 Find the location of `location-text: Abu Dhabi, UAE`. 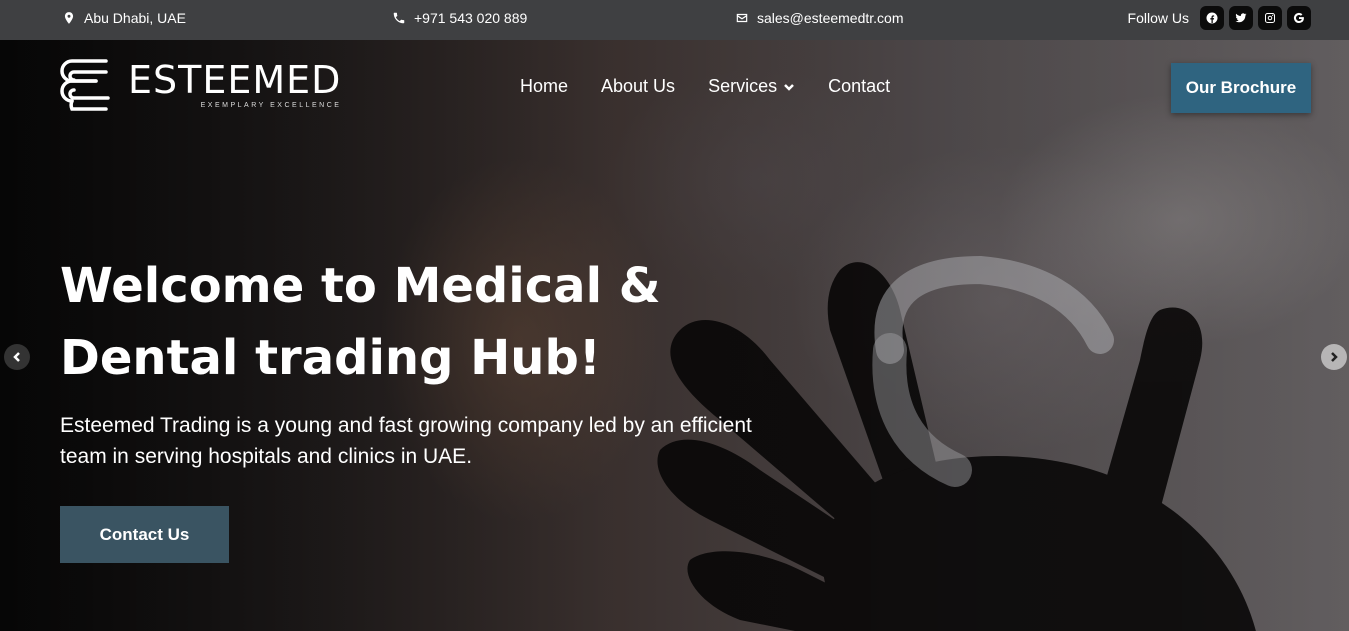

location-text: Abu Dhabi, UAE is located at coordinates (135, 18).